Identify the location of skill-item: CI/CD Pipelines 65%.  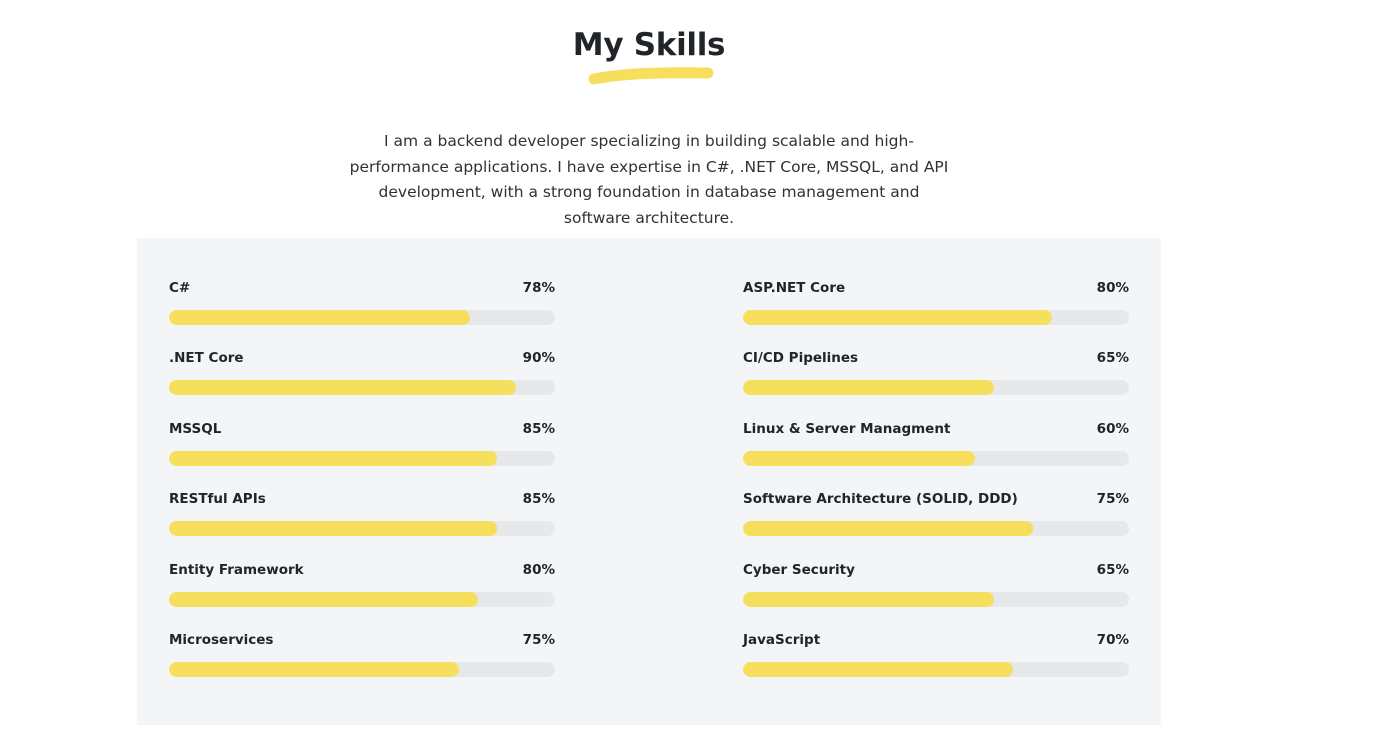
(936, 385).